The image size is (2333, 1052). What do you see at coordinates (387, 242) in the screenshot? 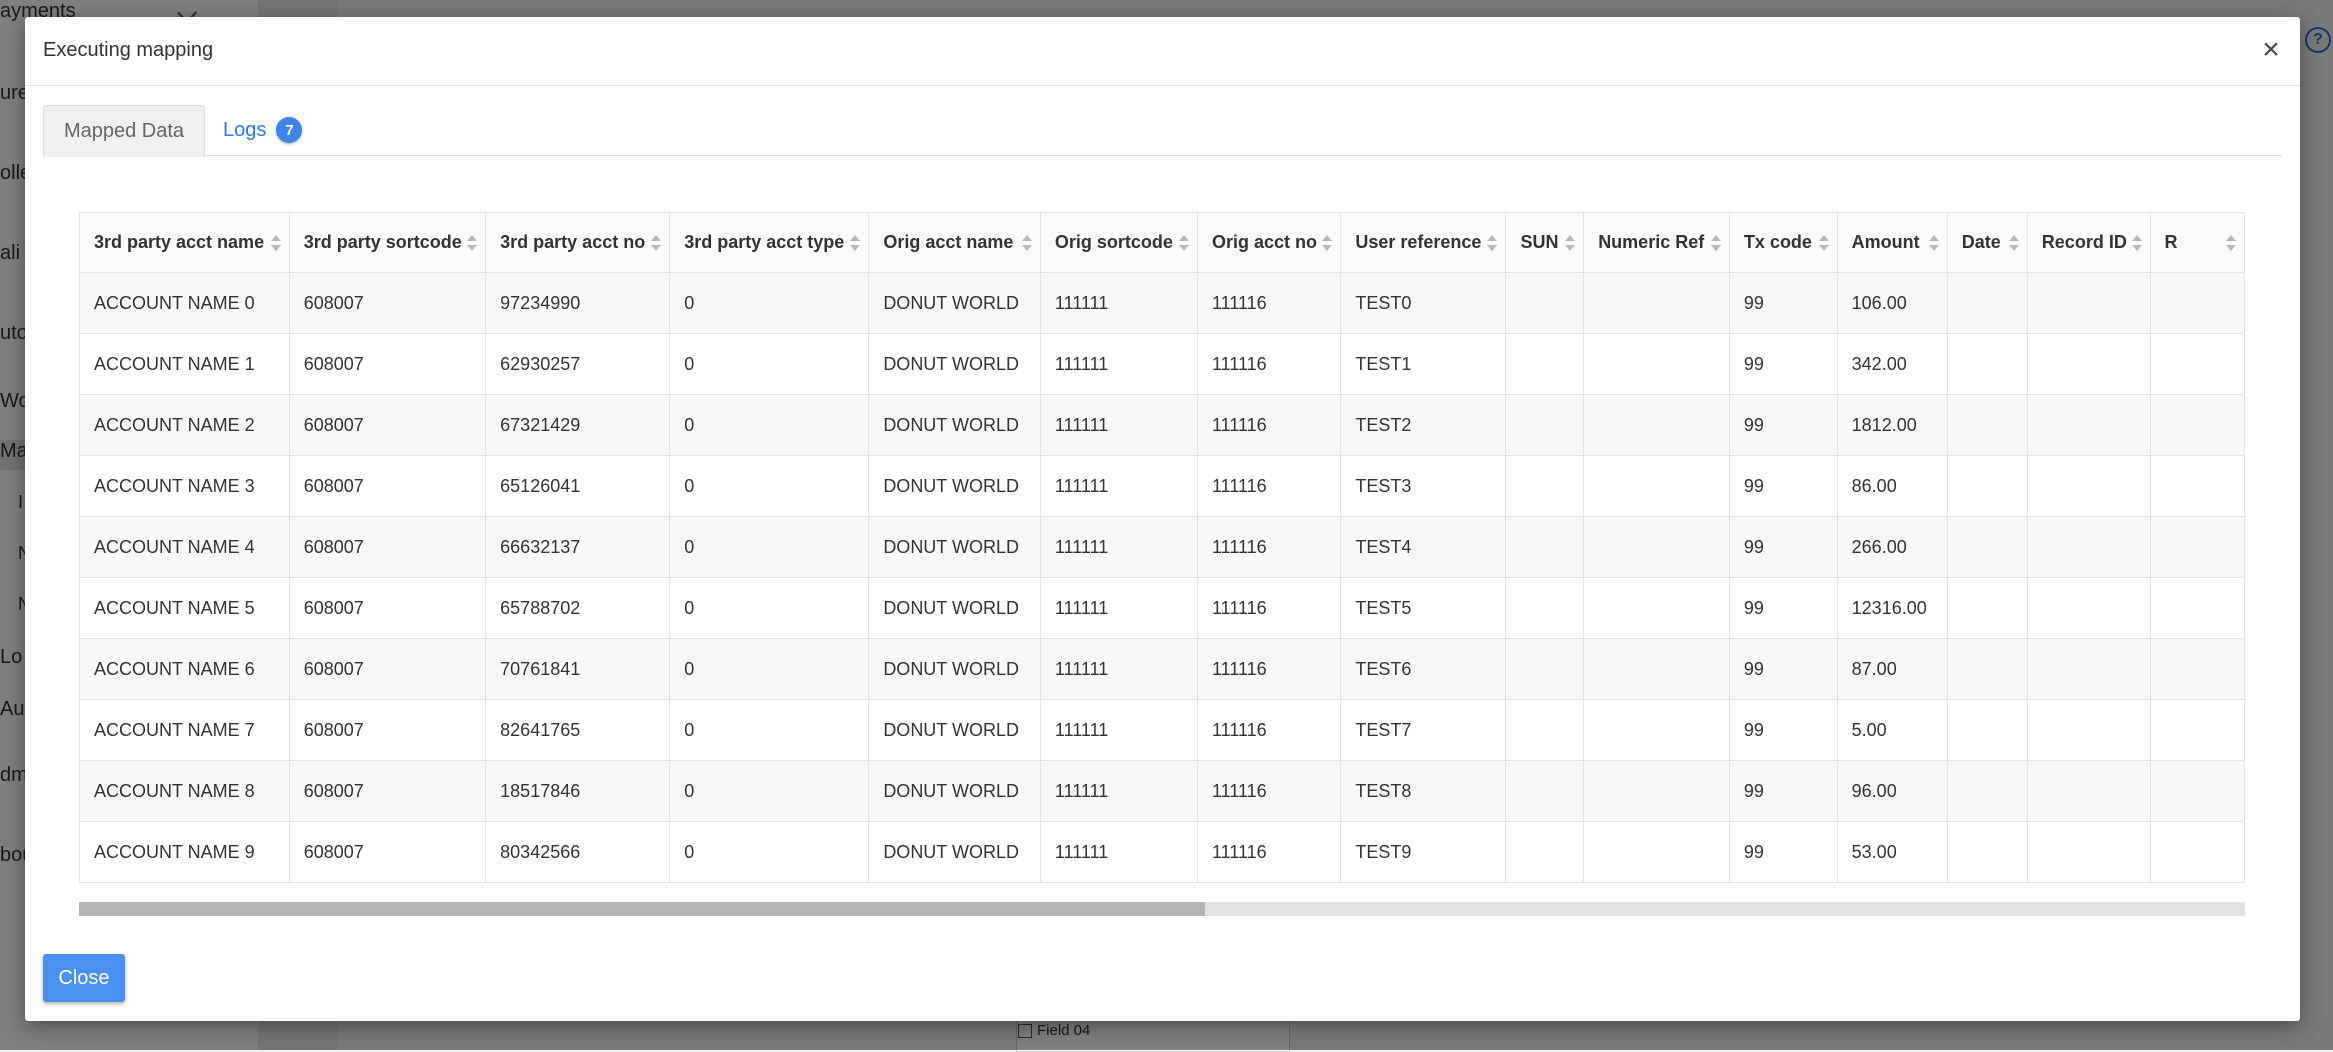
I see `column-header: 3rd party sortcode` at bounding box center [387, 242].